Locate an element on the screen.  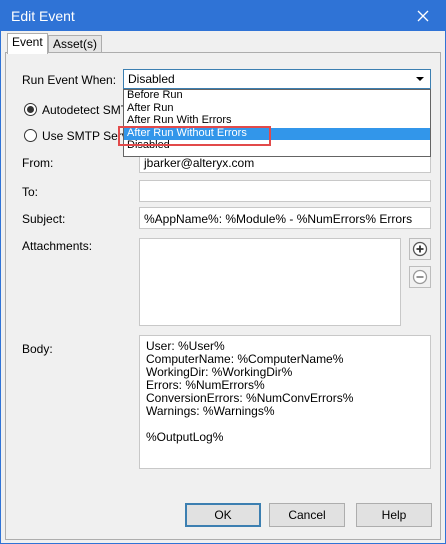
chevron-down-icon is located at coordinates (420, 79).